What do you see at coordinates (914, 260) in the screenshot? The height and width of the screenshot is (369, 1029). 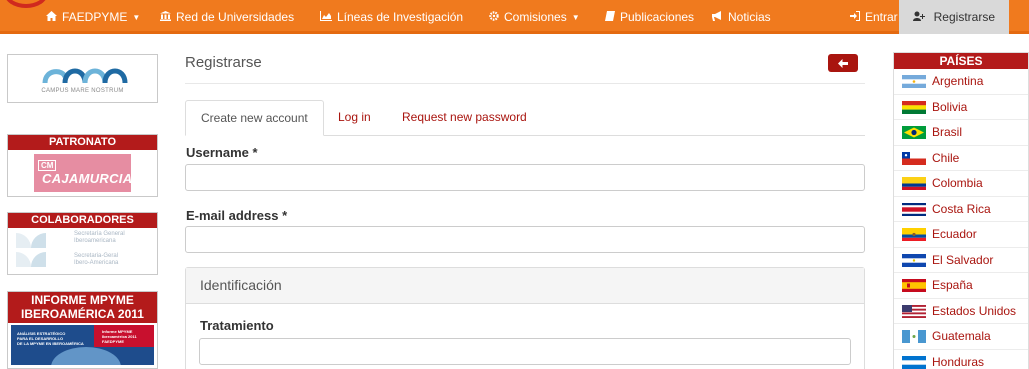 I see `el-salvador-flag-icon` at bounding box center [914, 260].